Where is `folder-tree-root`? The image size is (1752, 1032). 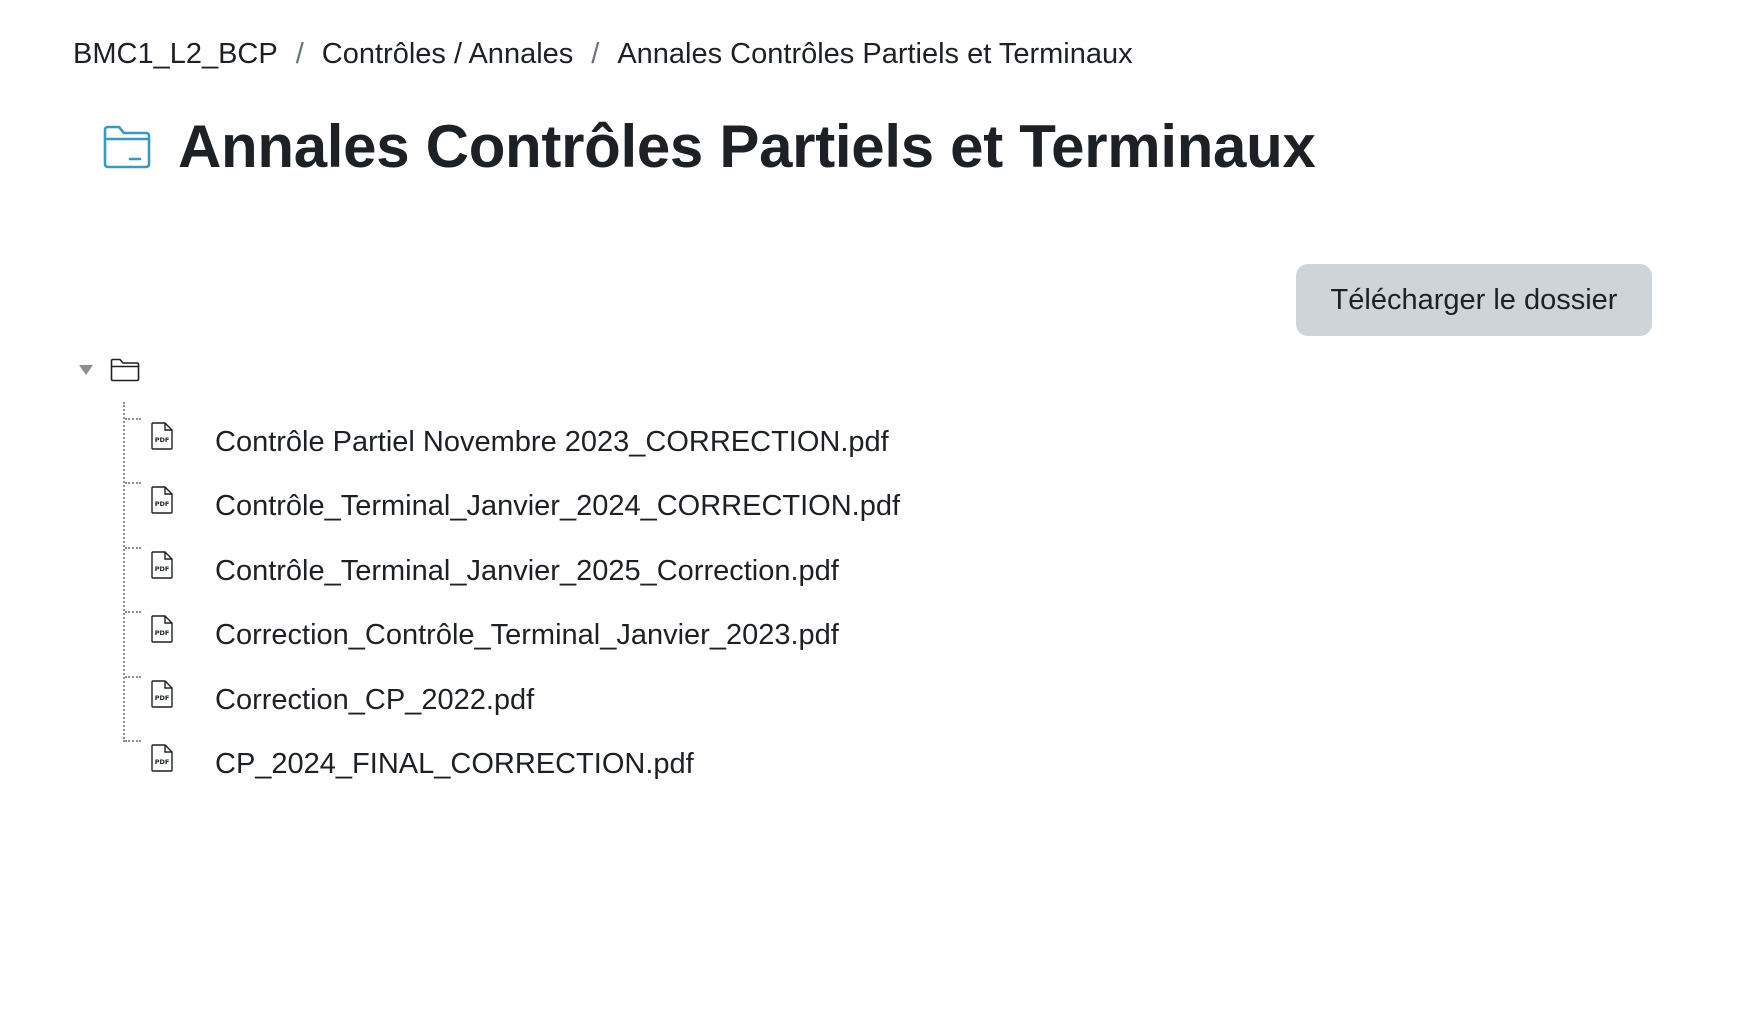 folder-tree-root is located at coordinates (108, 370).